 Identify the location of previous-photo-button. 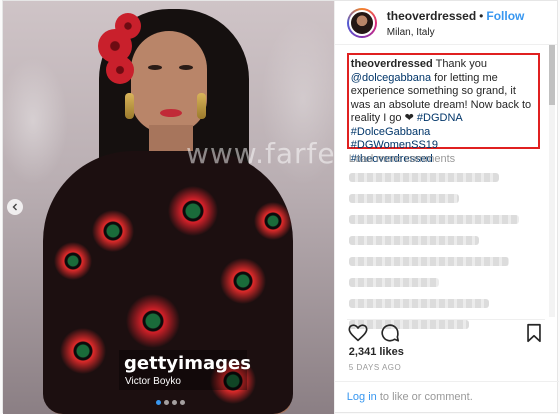
(15, 207).